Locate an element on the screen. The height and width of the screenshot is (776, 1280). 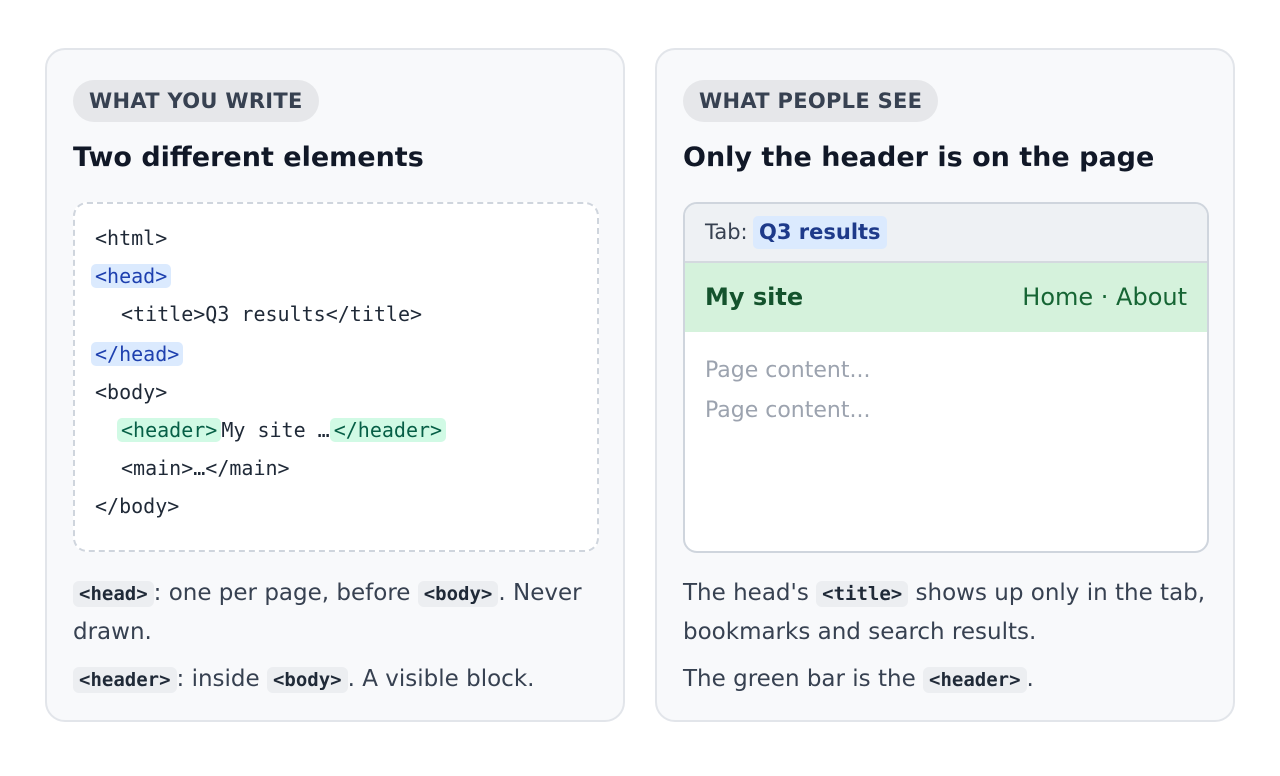
note-text: . is located at coordinates (1030, 679).